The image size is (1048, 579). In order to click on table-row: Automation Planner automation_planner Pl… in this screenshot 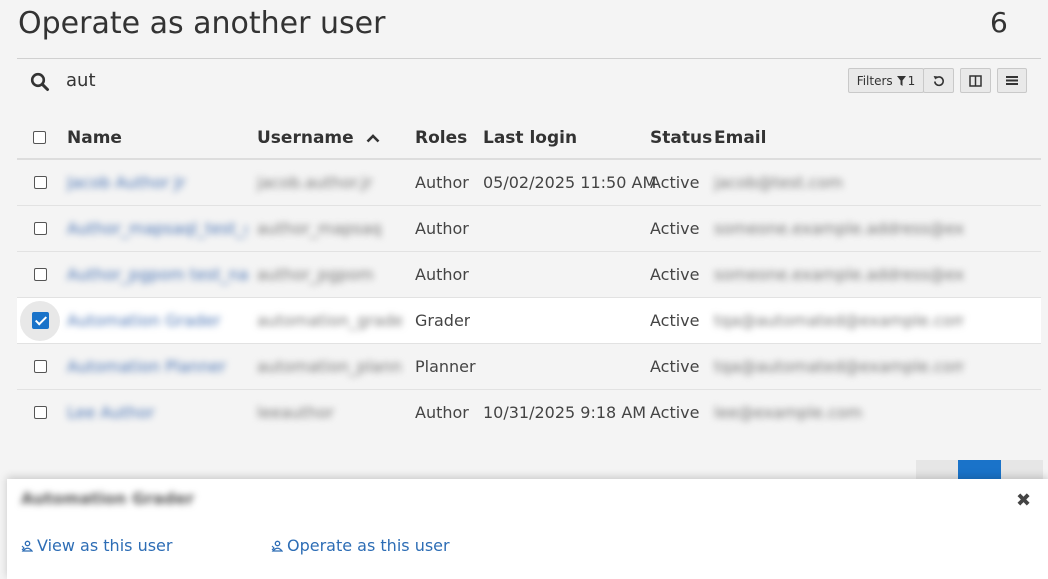, I will do `click(529, 367)`.